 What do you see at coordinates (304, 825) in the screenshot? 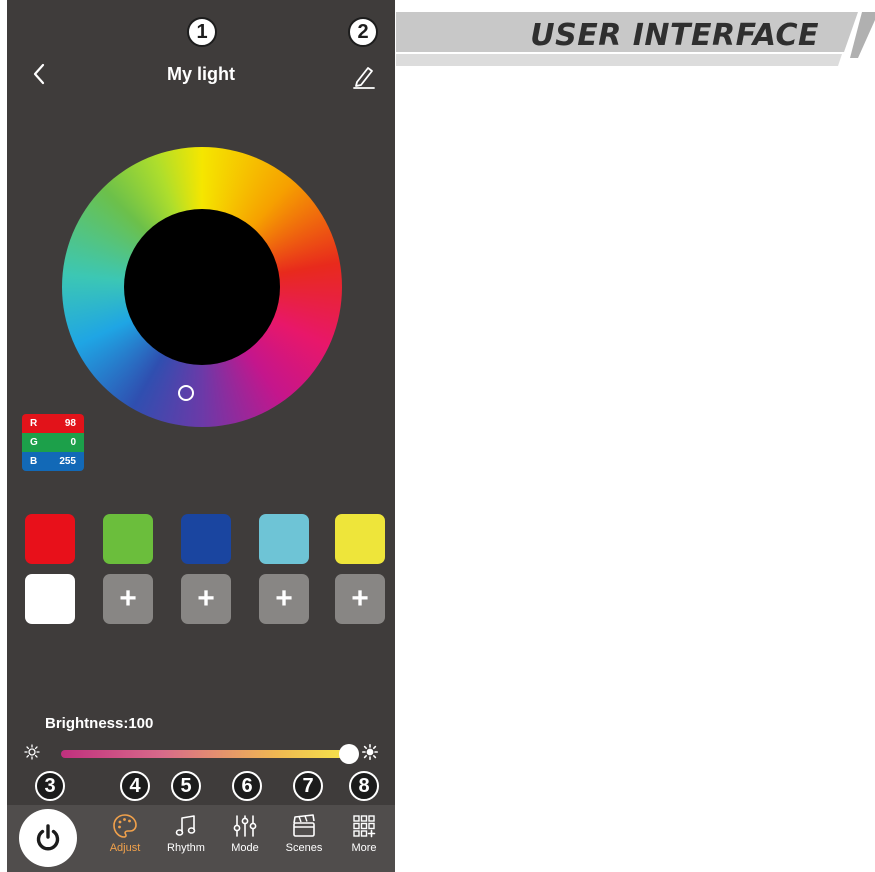
I see `clapperboard-icon` at bounding box center [304, 825].